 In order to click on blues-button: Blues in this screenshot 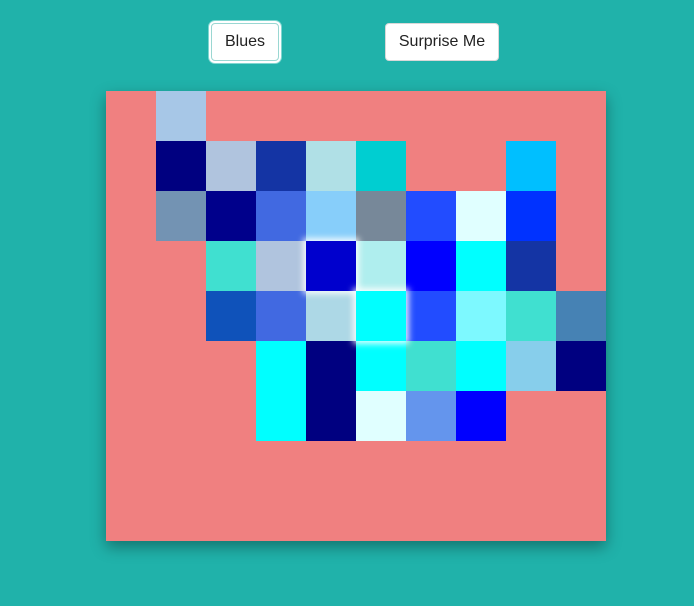, I will do `click(245, 42)`.